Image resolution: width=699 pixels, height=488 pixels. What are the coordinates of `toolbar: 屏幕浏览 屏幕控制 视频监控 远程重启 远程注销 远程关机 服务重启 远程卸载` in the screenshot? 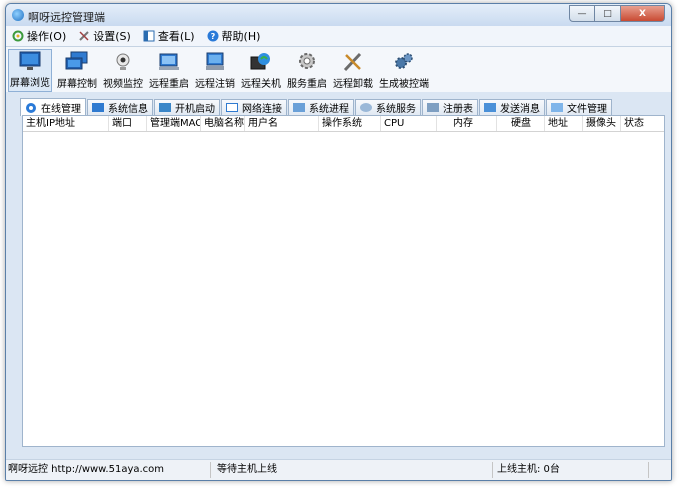 It's located at (338, 69).